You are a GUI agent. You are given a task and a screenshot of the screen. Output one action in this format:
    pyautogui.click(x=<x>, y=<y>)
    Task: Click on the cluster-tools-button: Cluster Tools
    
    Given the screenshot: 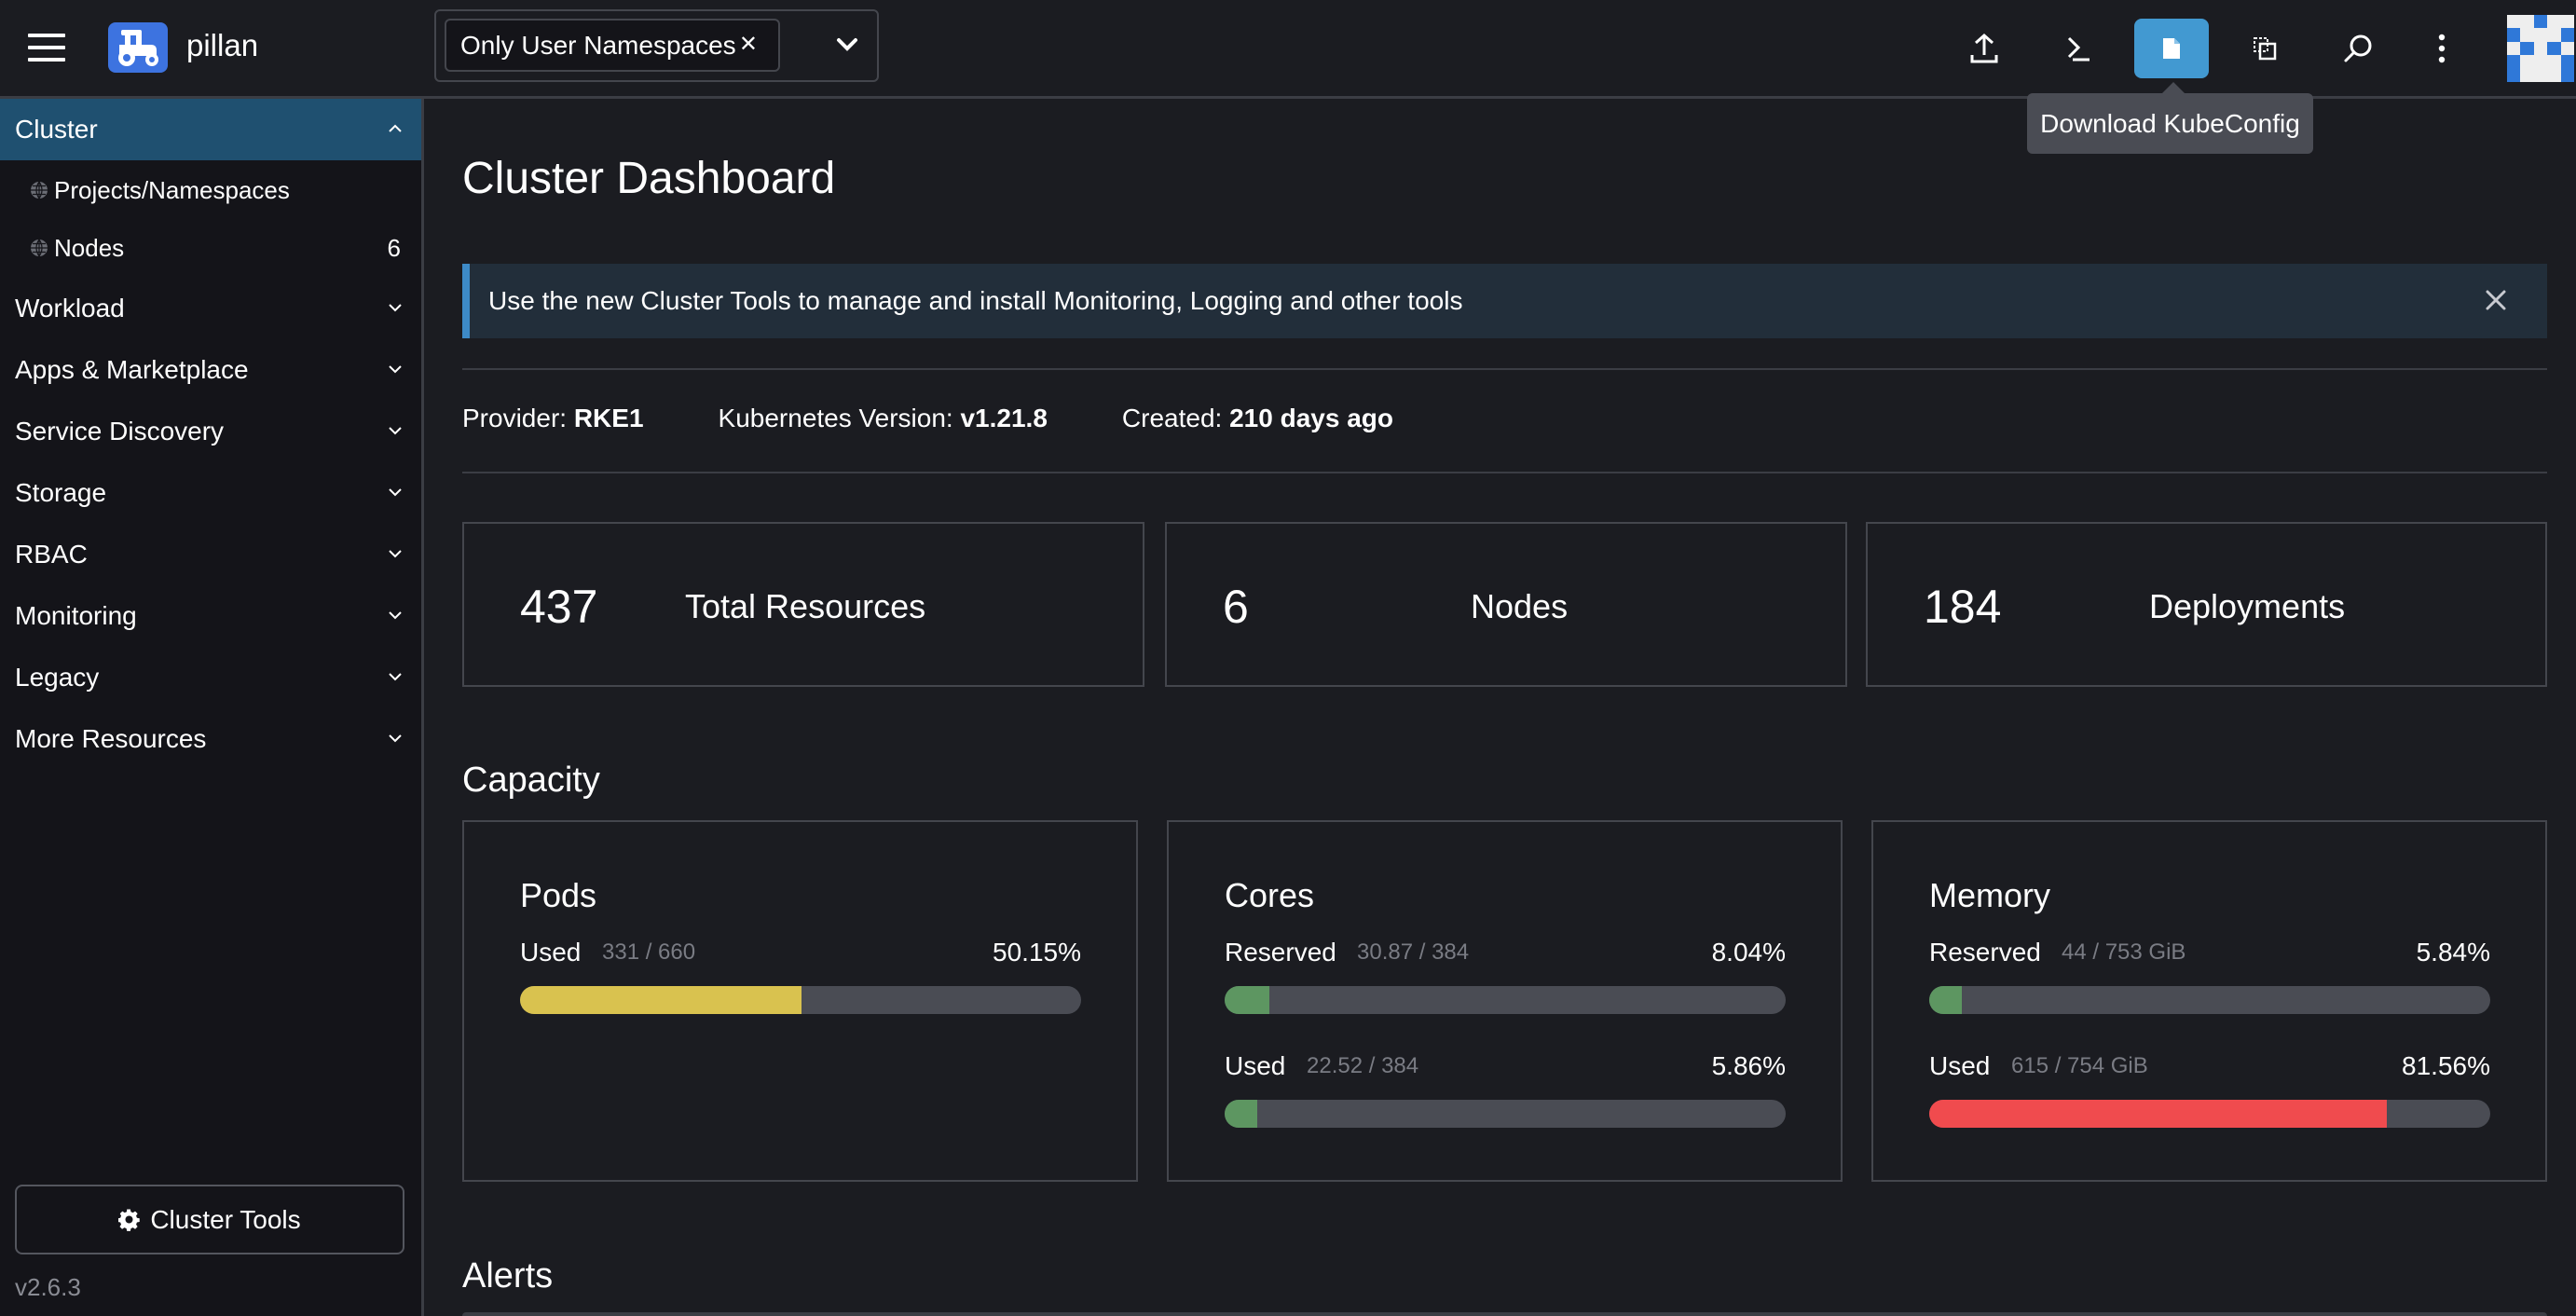 What is the action you would take?
    pyautogui.click(x=209, y=1219)
    